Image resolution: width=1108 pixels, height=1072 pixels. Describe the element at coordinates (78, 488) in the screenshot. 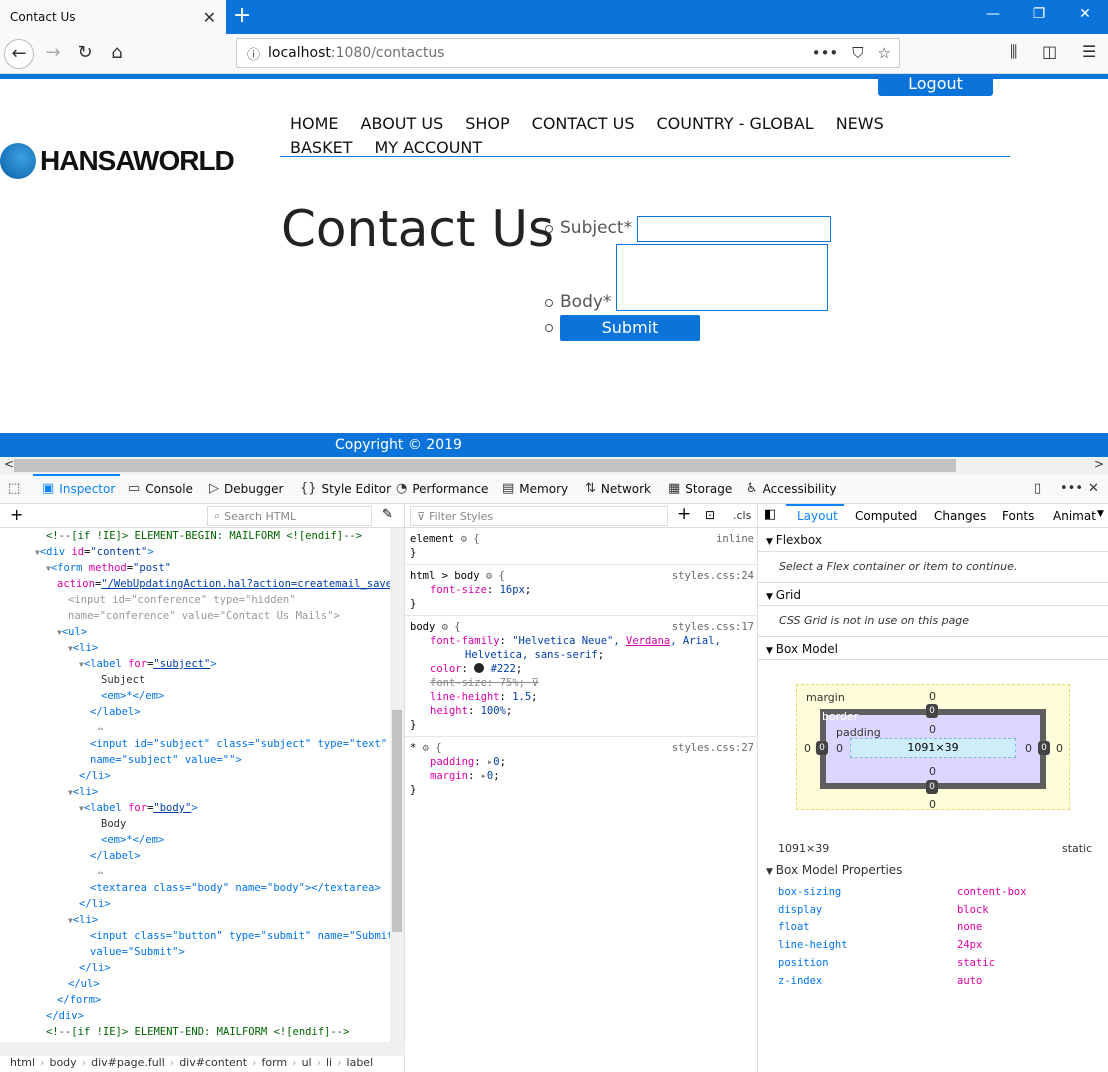

I see `tab-inspector: ▣ Inspector` at that location.